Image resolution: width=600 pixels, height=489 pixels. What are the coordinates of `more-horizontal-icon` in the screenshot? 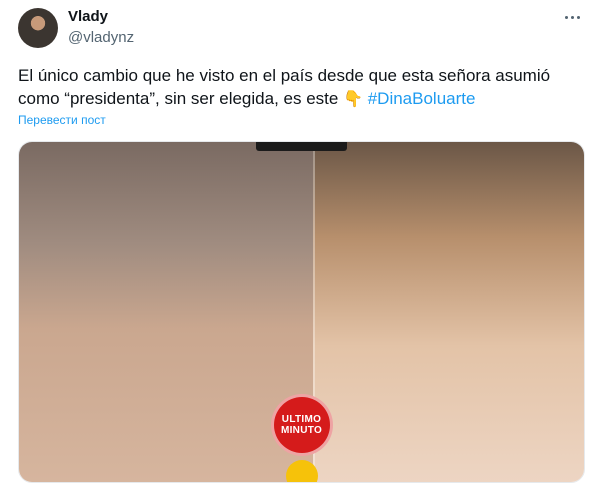 It's located at (572, 17).